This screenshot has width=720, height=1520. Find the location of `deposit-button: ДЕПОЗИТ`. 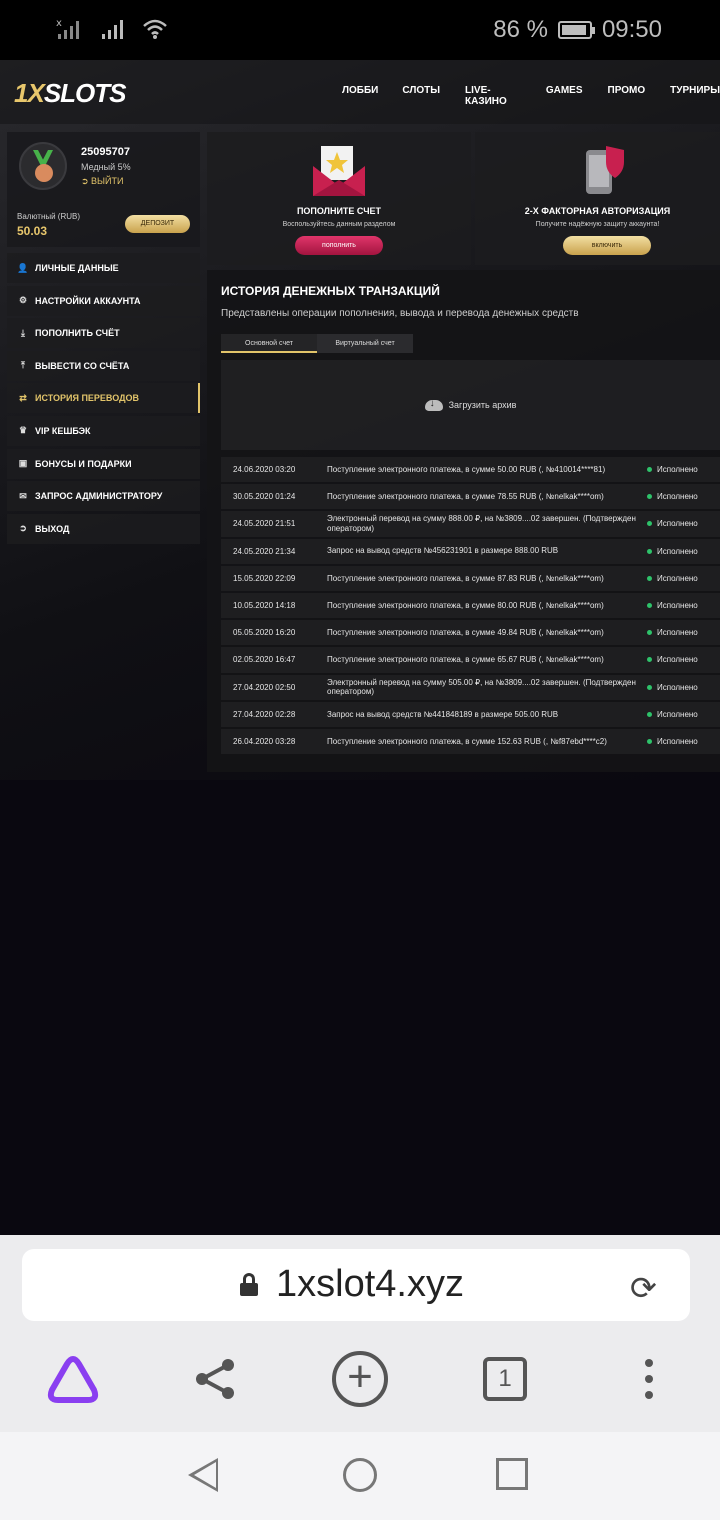

deposit-button: ДЕПОЗИТ is located at coordinates (157, 224).